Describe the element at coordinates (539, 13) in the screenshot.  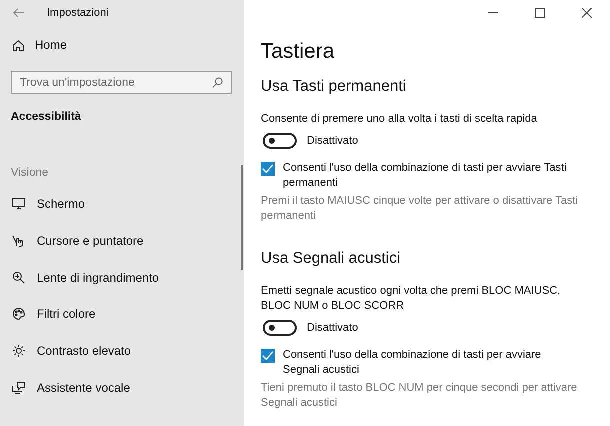
I see `maximize-icon` at that location.